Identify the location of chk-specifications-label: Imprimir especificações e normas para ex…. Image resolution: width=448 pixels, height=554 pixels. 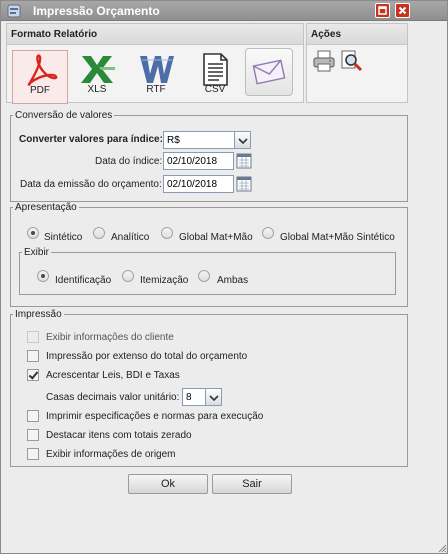
(154, 416).